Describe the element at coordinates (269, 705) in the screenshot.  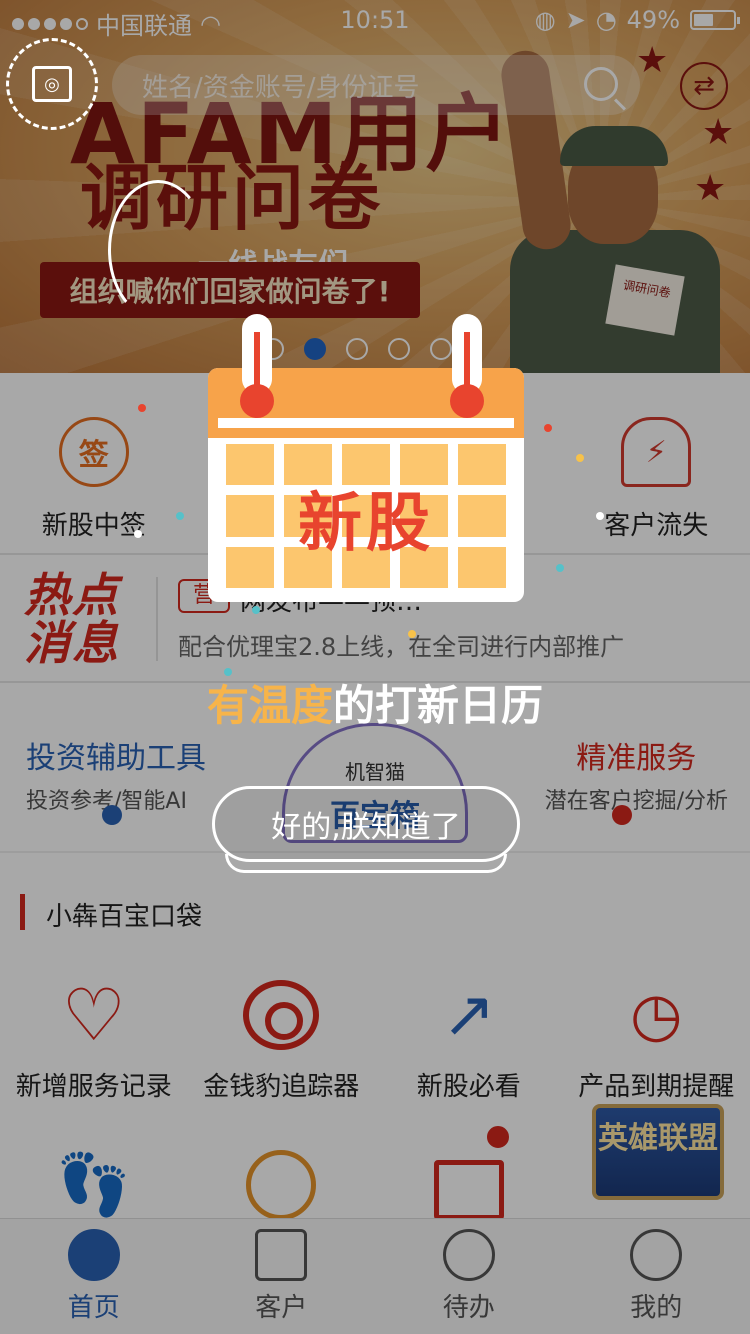
I see `caption-highlight: 有温度` at that location.